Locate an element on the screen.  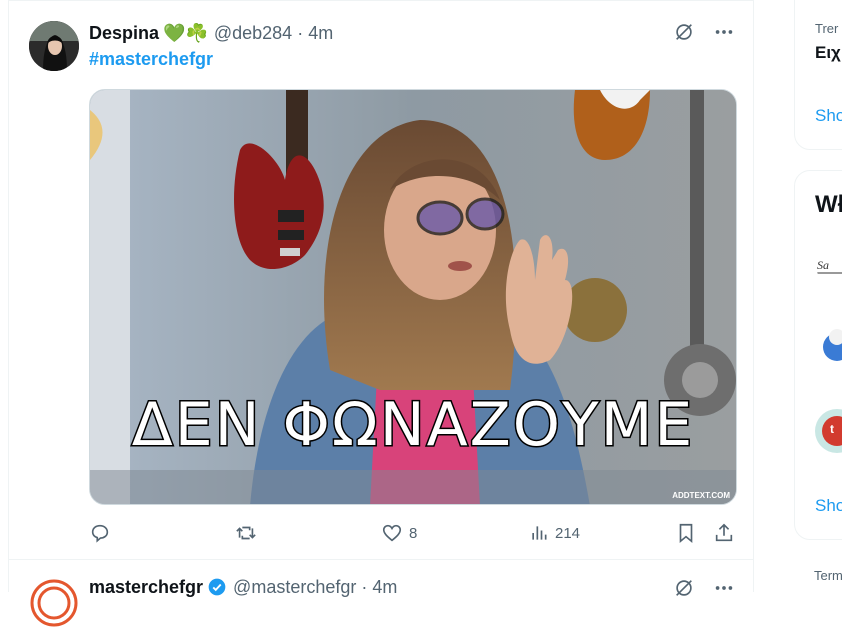
views-count: 214 is located at coordinates (568, 533).